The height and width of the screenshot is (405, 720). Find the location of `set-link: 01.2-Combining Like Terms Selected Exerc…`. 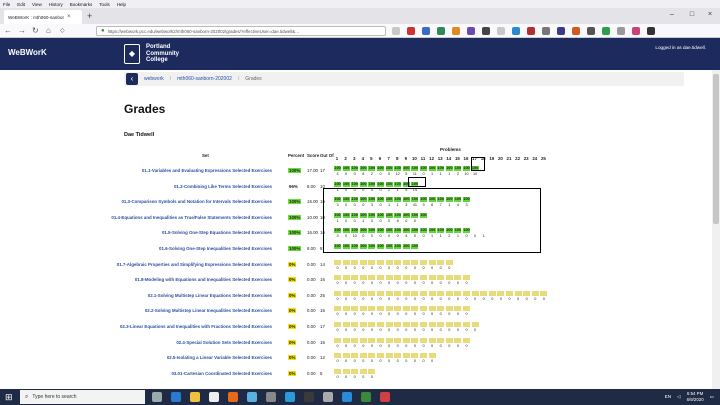

set-link: 01.2-Combining Like Terms Selected Exerc… is located at coordinates (223, 186).